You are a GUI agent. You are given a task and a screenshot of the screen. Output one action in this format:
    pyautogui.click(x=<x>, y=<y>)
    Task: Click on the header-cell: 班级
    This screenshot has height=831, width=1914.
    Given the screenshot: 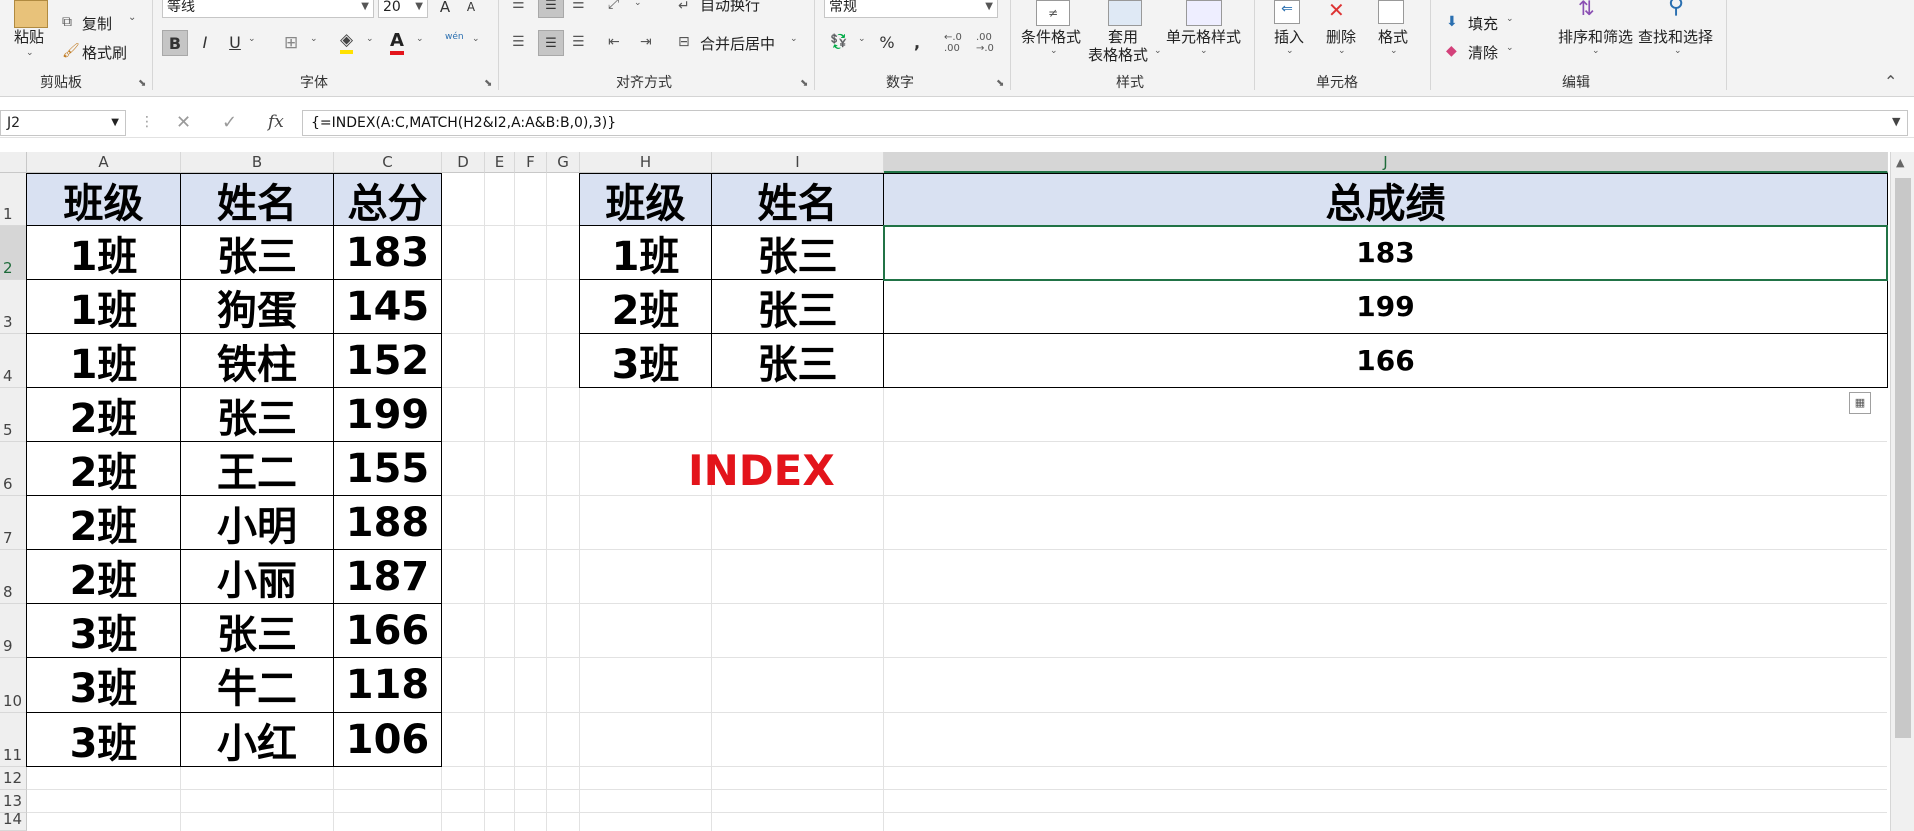 What is the action you would take?
    pyautogui.click(x=645, y=200)
    